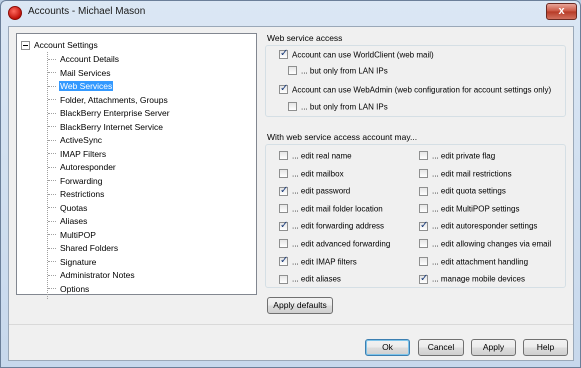 The image size is (581, 368). I want to click on permission-checkbox-row: ... edit forwarding address, so click(332, 226).